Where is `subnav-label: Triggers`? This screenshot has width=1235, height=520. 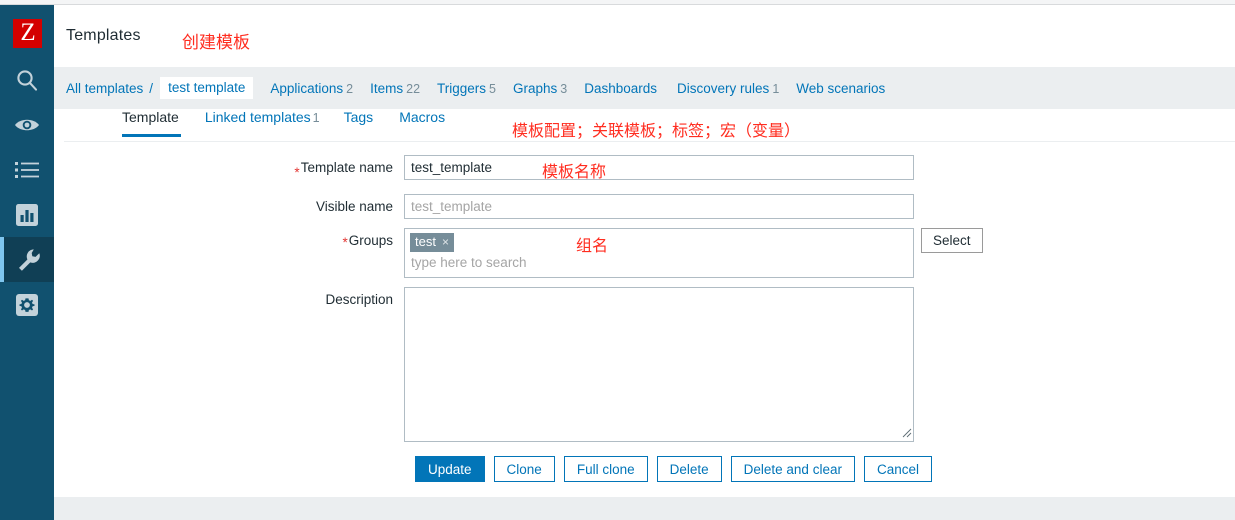 subnav-label: Triggers is located at coordinates (462, 88).